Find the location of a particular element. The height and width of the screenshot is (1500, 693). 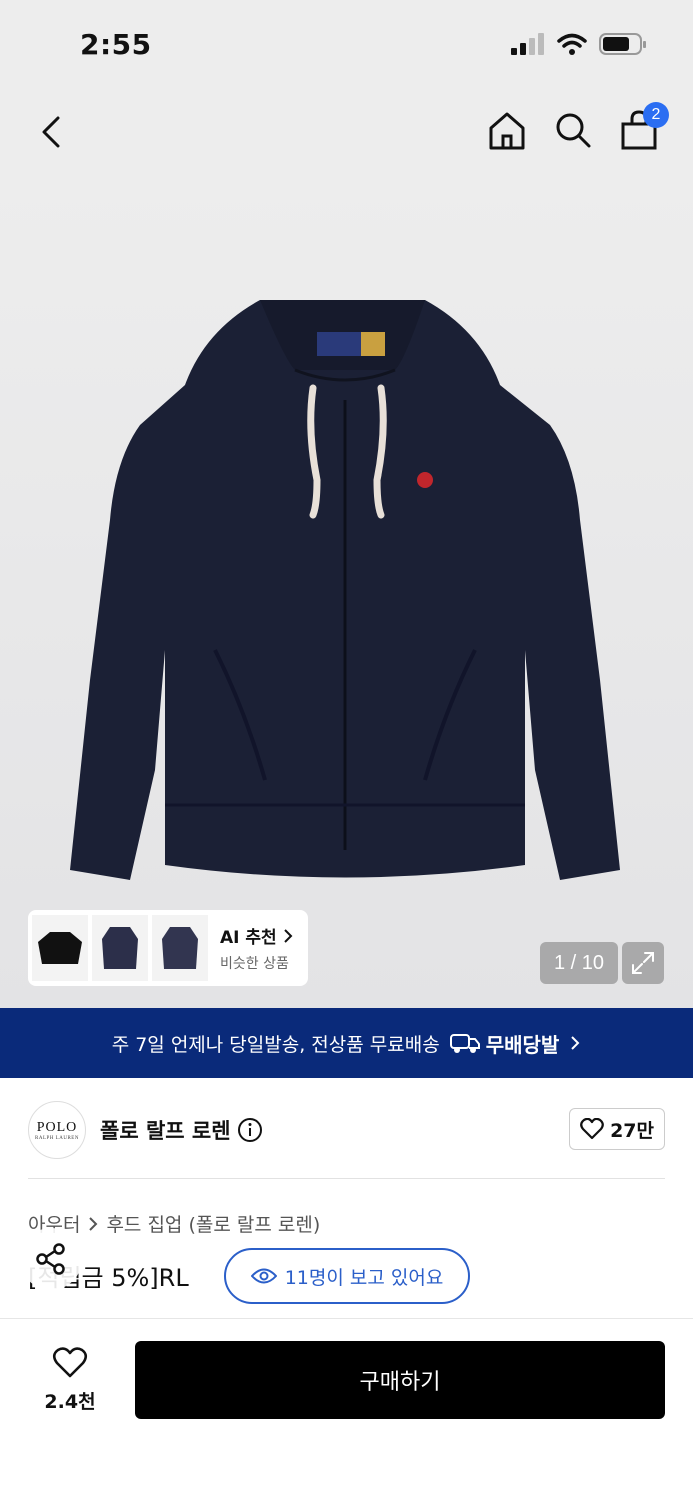

promo-text: 주 7일 언제나 당일발송, 전상품 무료배송 is located at coordinates (275, 1044).